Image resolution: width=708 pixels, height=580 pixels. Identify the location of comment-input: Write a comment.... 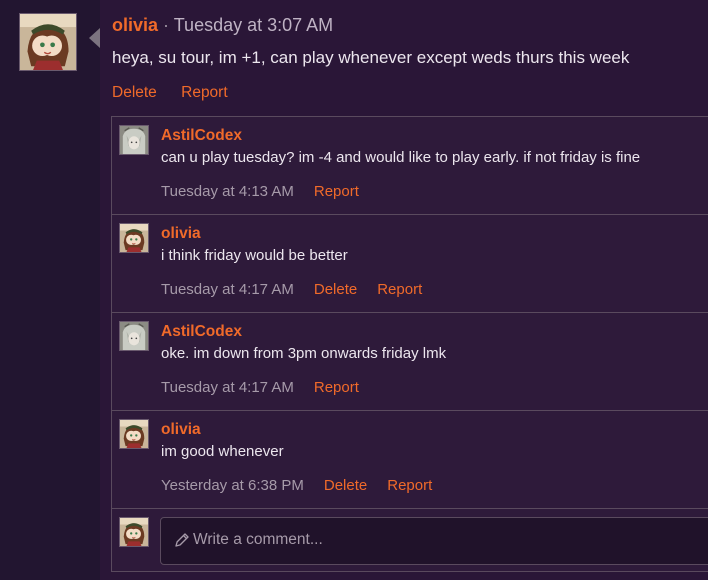
(434, 541).